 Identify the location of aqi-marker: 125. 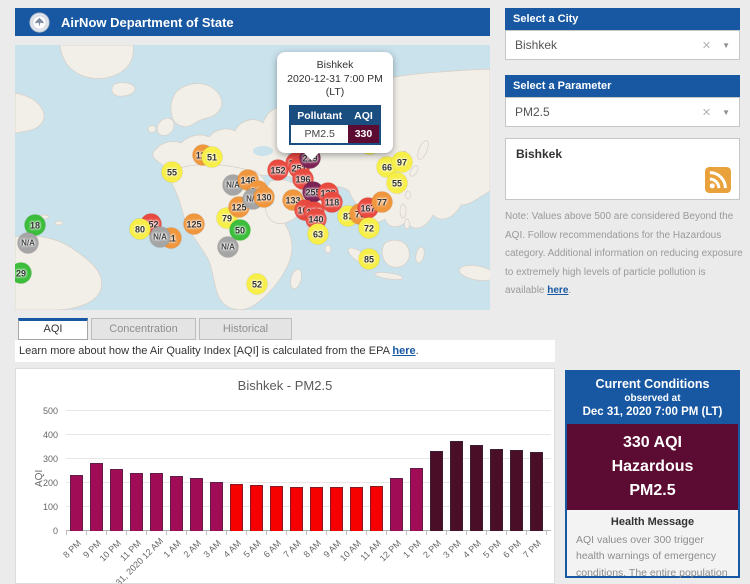
(194, 224).